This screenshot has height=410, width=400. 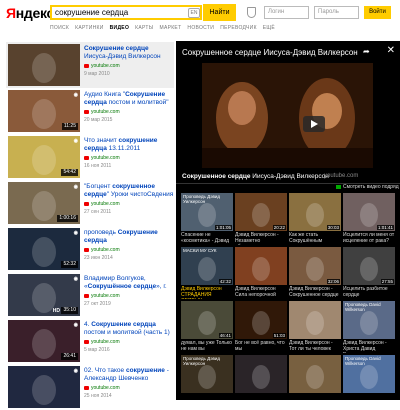 I want to click on related-thumbnail: МАСКИ МУ СУК 42:32, so click(x=207, y=266).